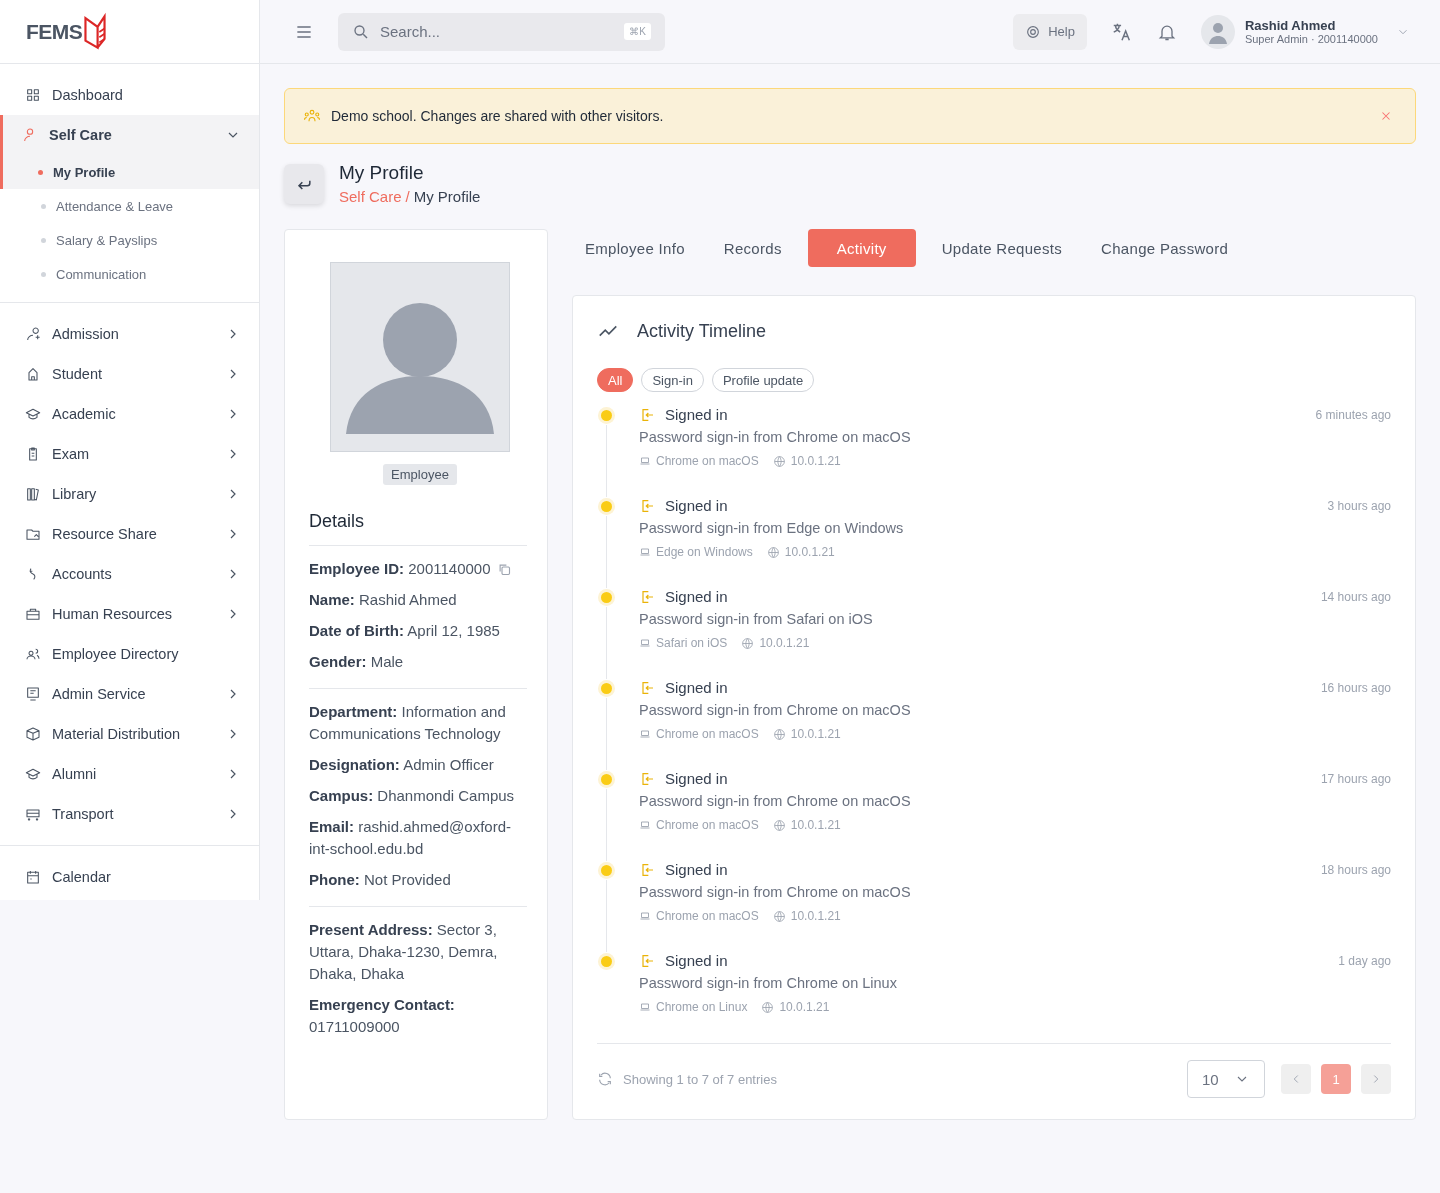  What do you see at coordinates (129, 172) in the screenshot?
I see `sidebar-subitem: My Profile` at bounding box center [129, 172].